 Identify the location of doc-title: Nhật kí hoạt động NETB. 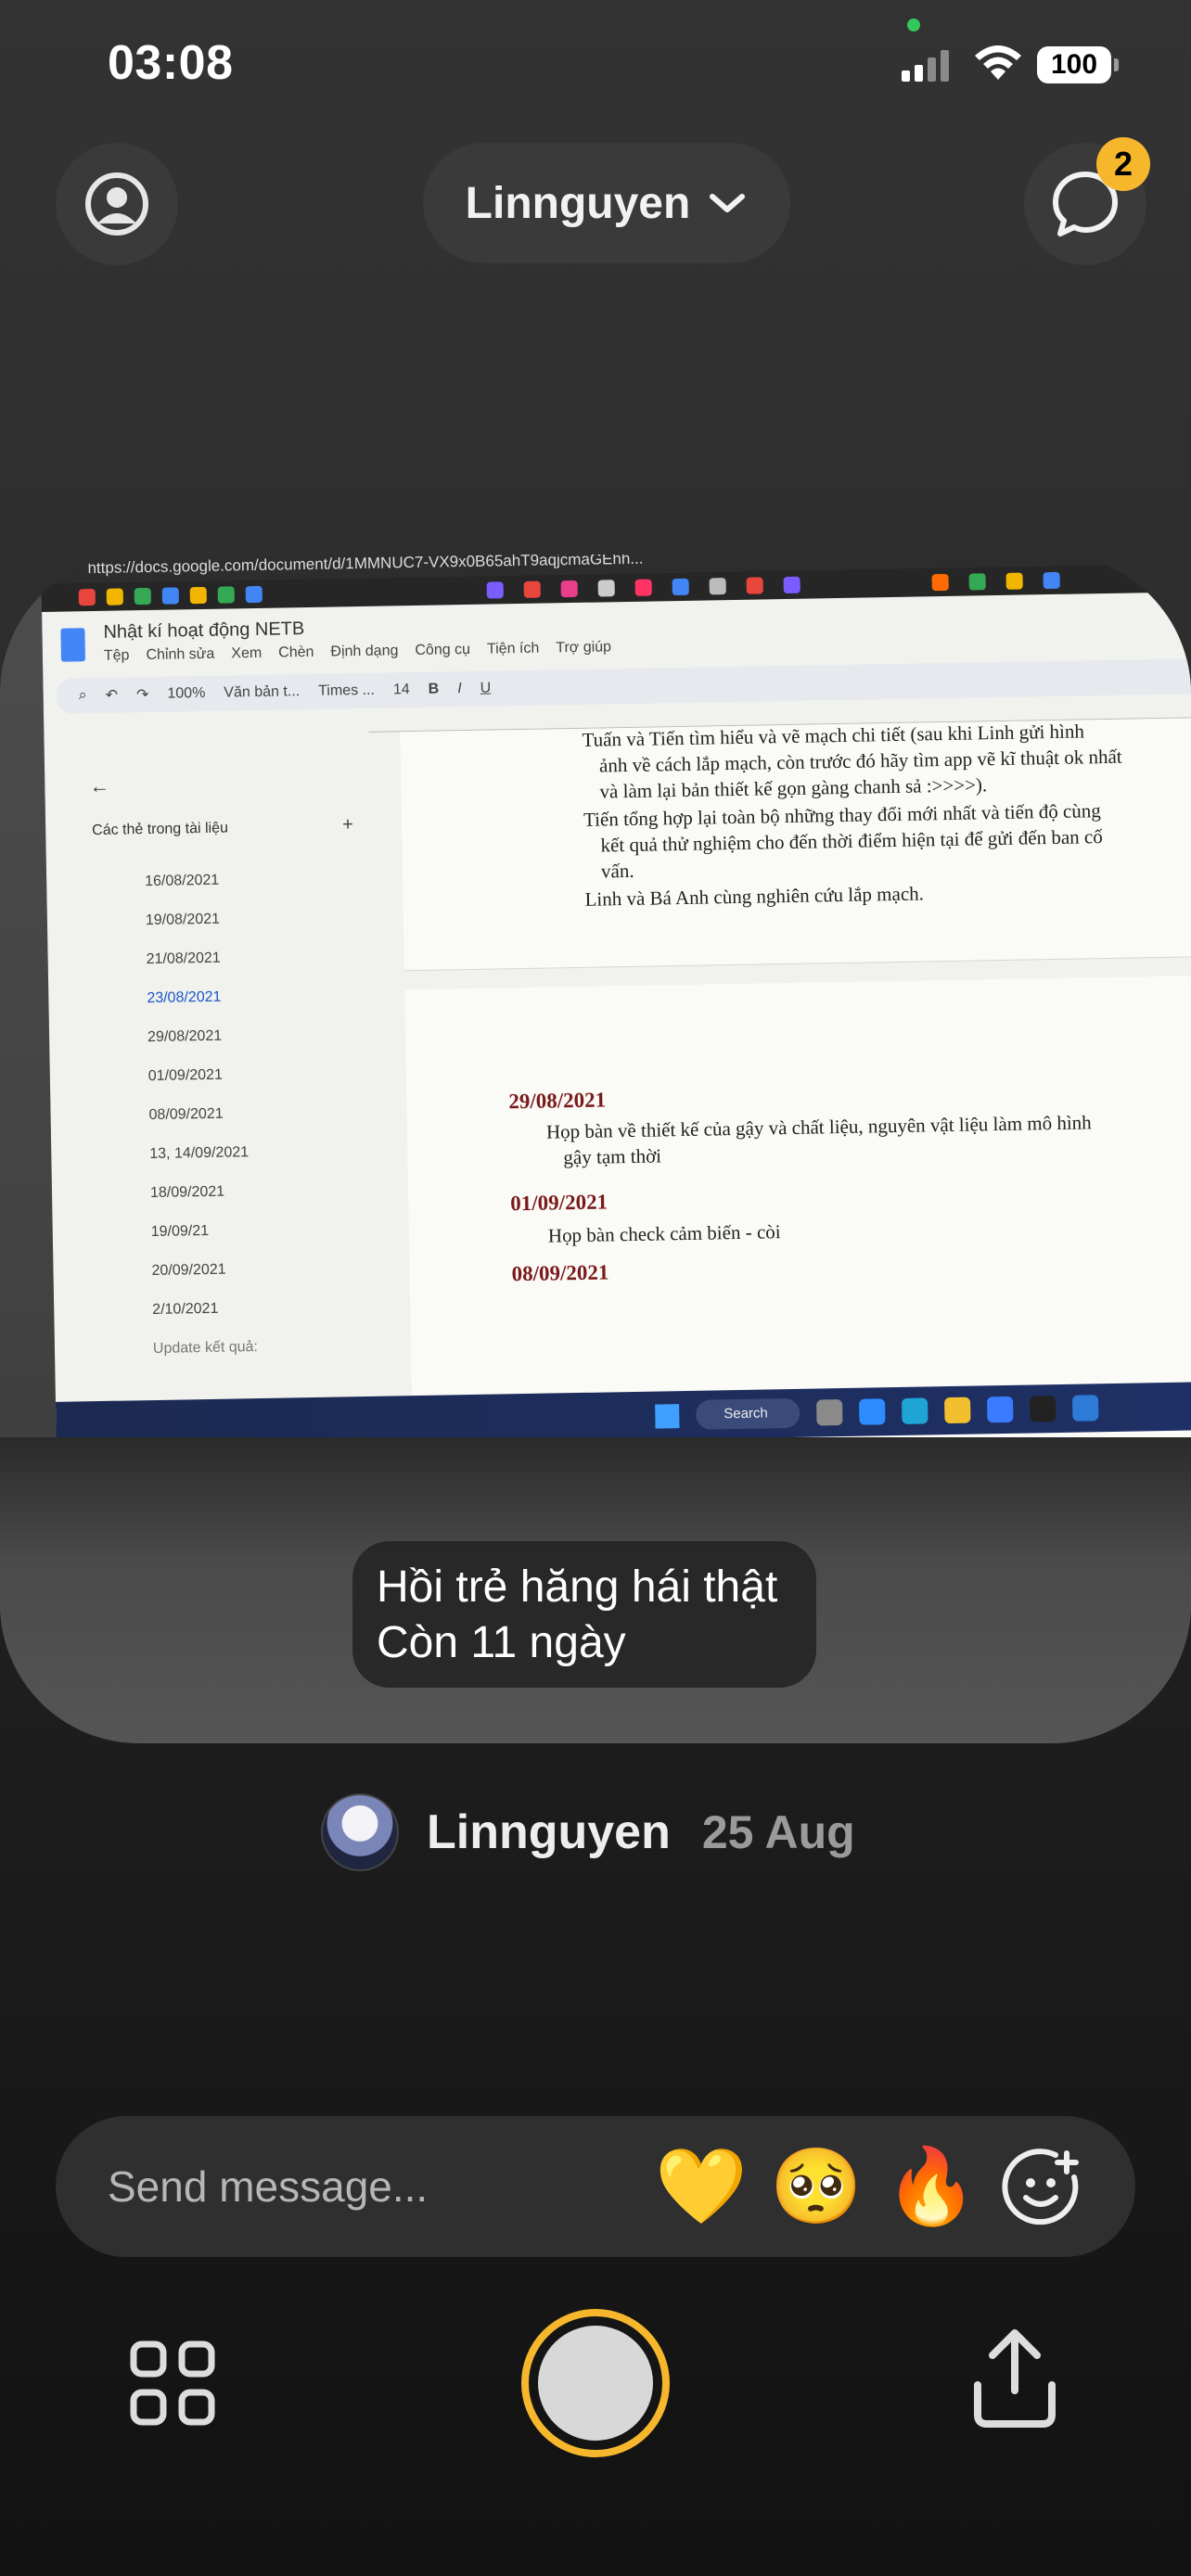
(204, 630).